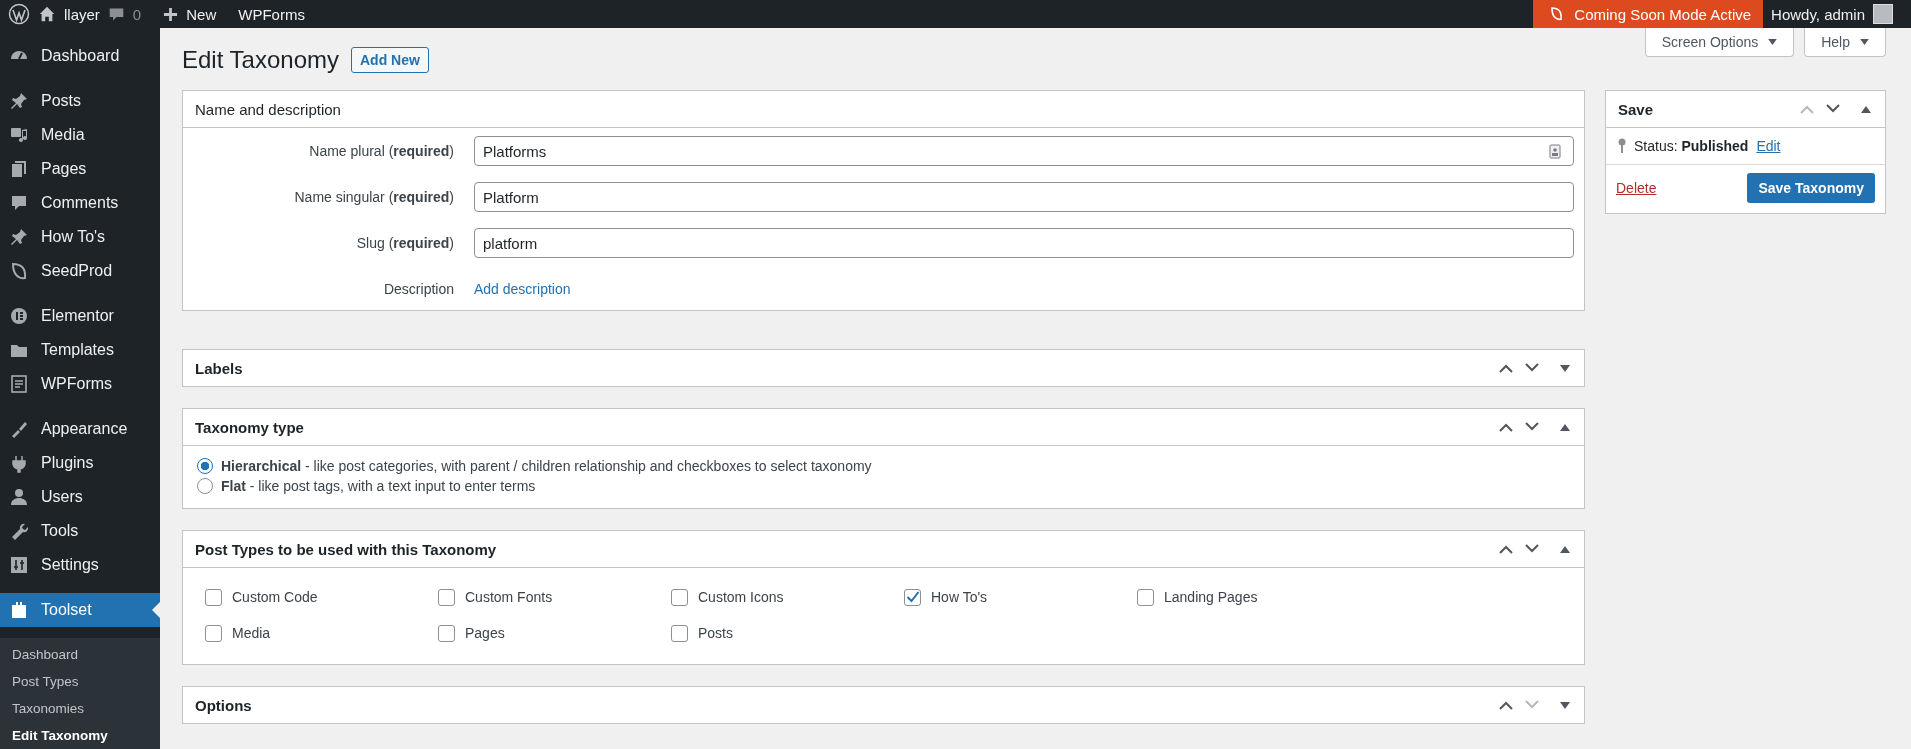  I want to click on sidebar-label: Posts, so click(61, 101).